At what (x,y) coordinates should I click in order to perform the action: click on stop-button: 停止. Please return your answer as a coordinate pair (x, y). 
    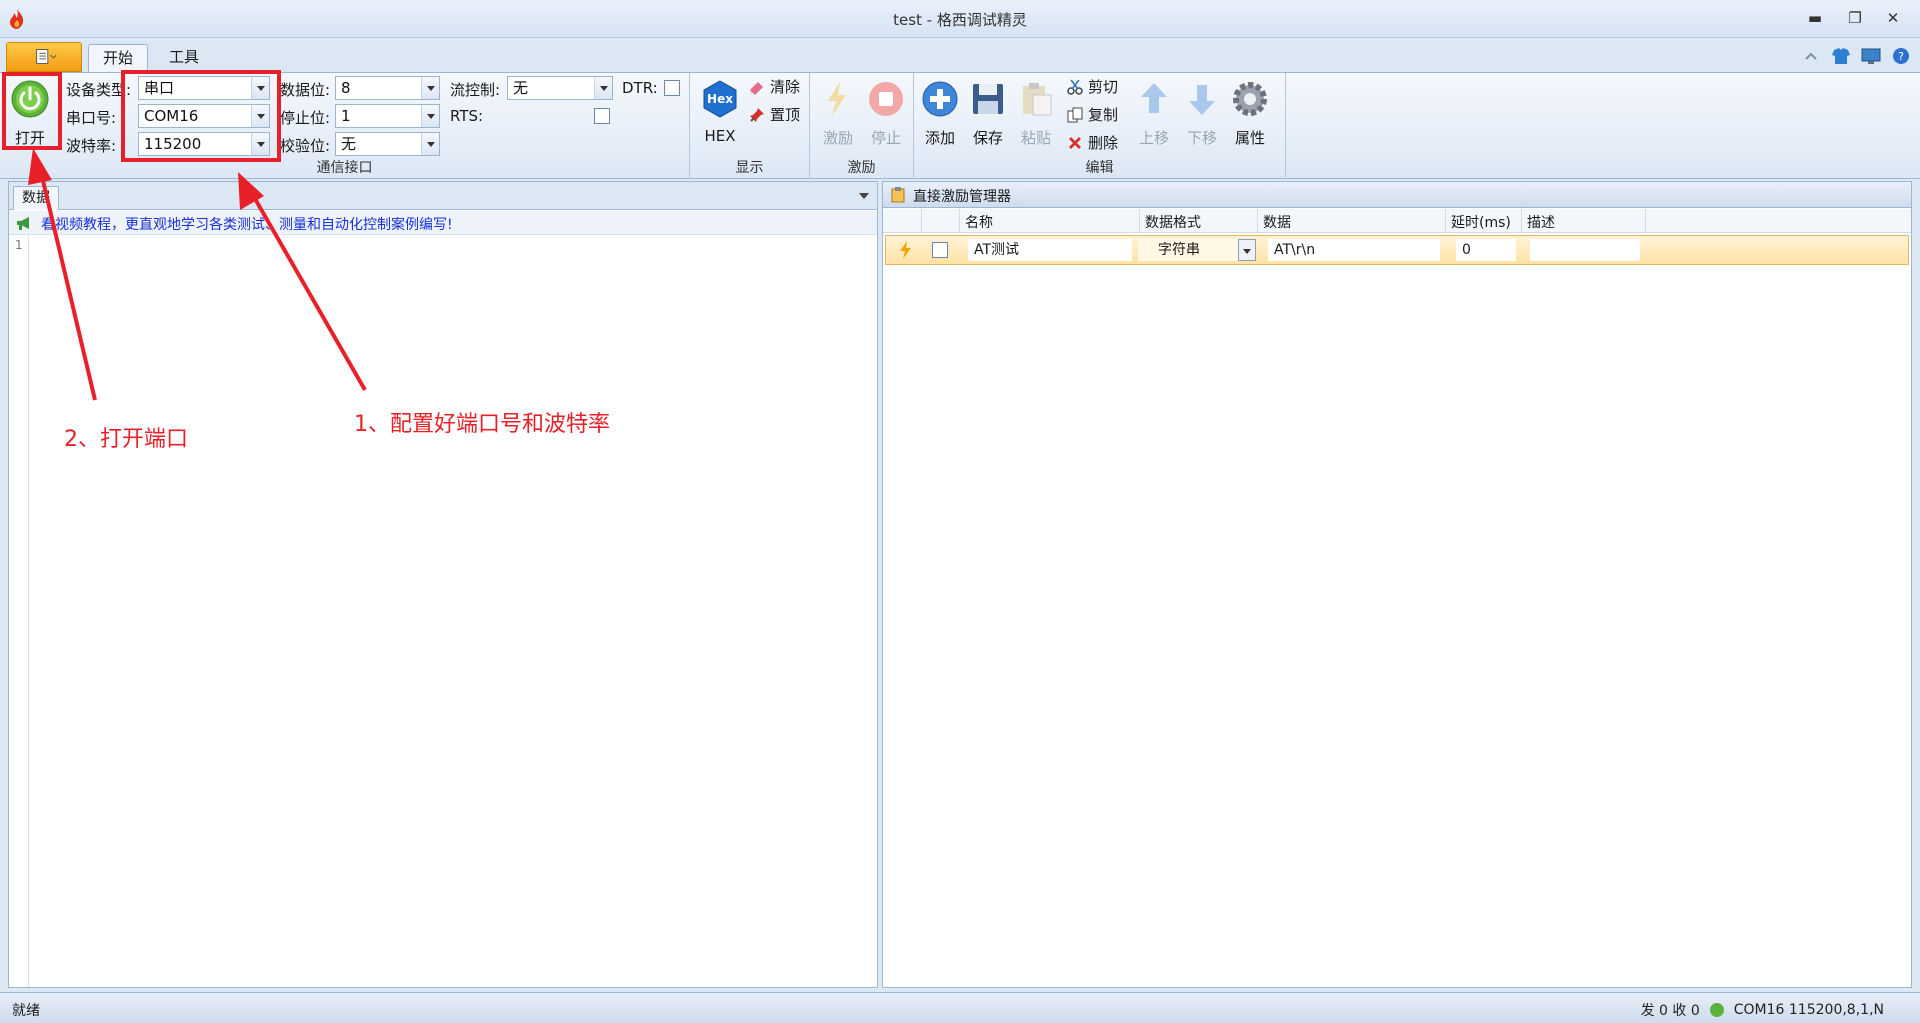
    Looking at the image, I should click on (886, 113).